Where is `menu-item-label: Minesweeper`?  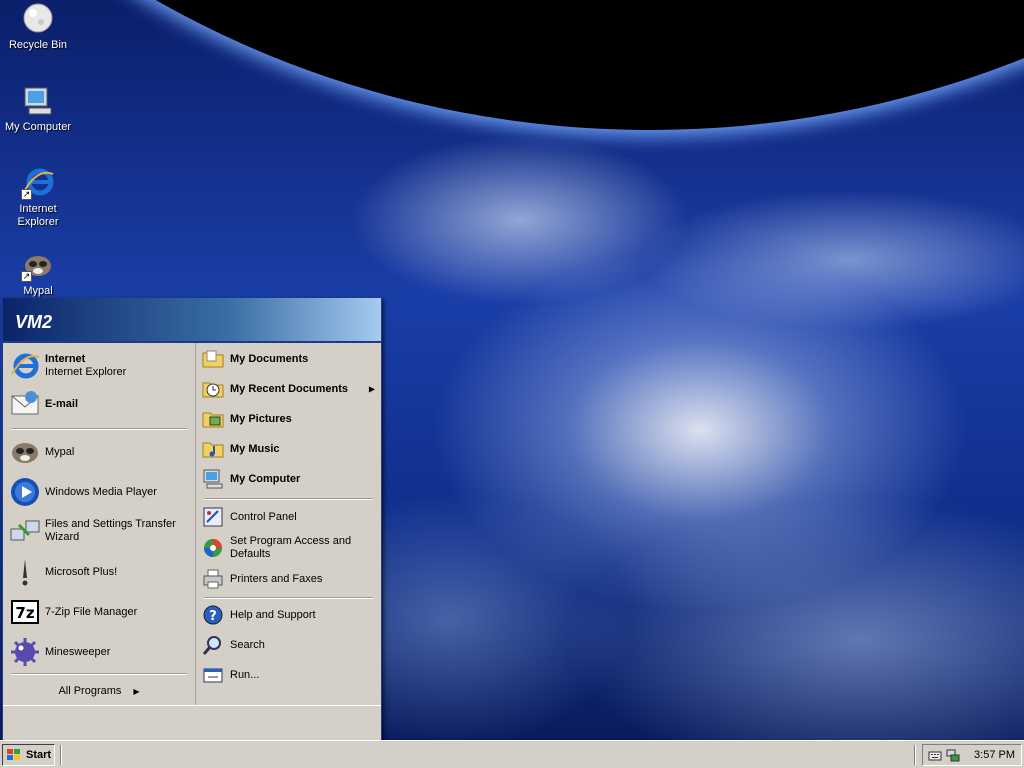
menu-item-label: Minesweeper is located at coordinates (78, 651).